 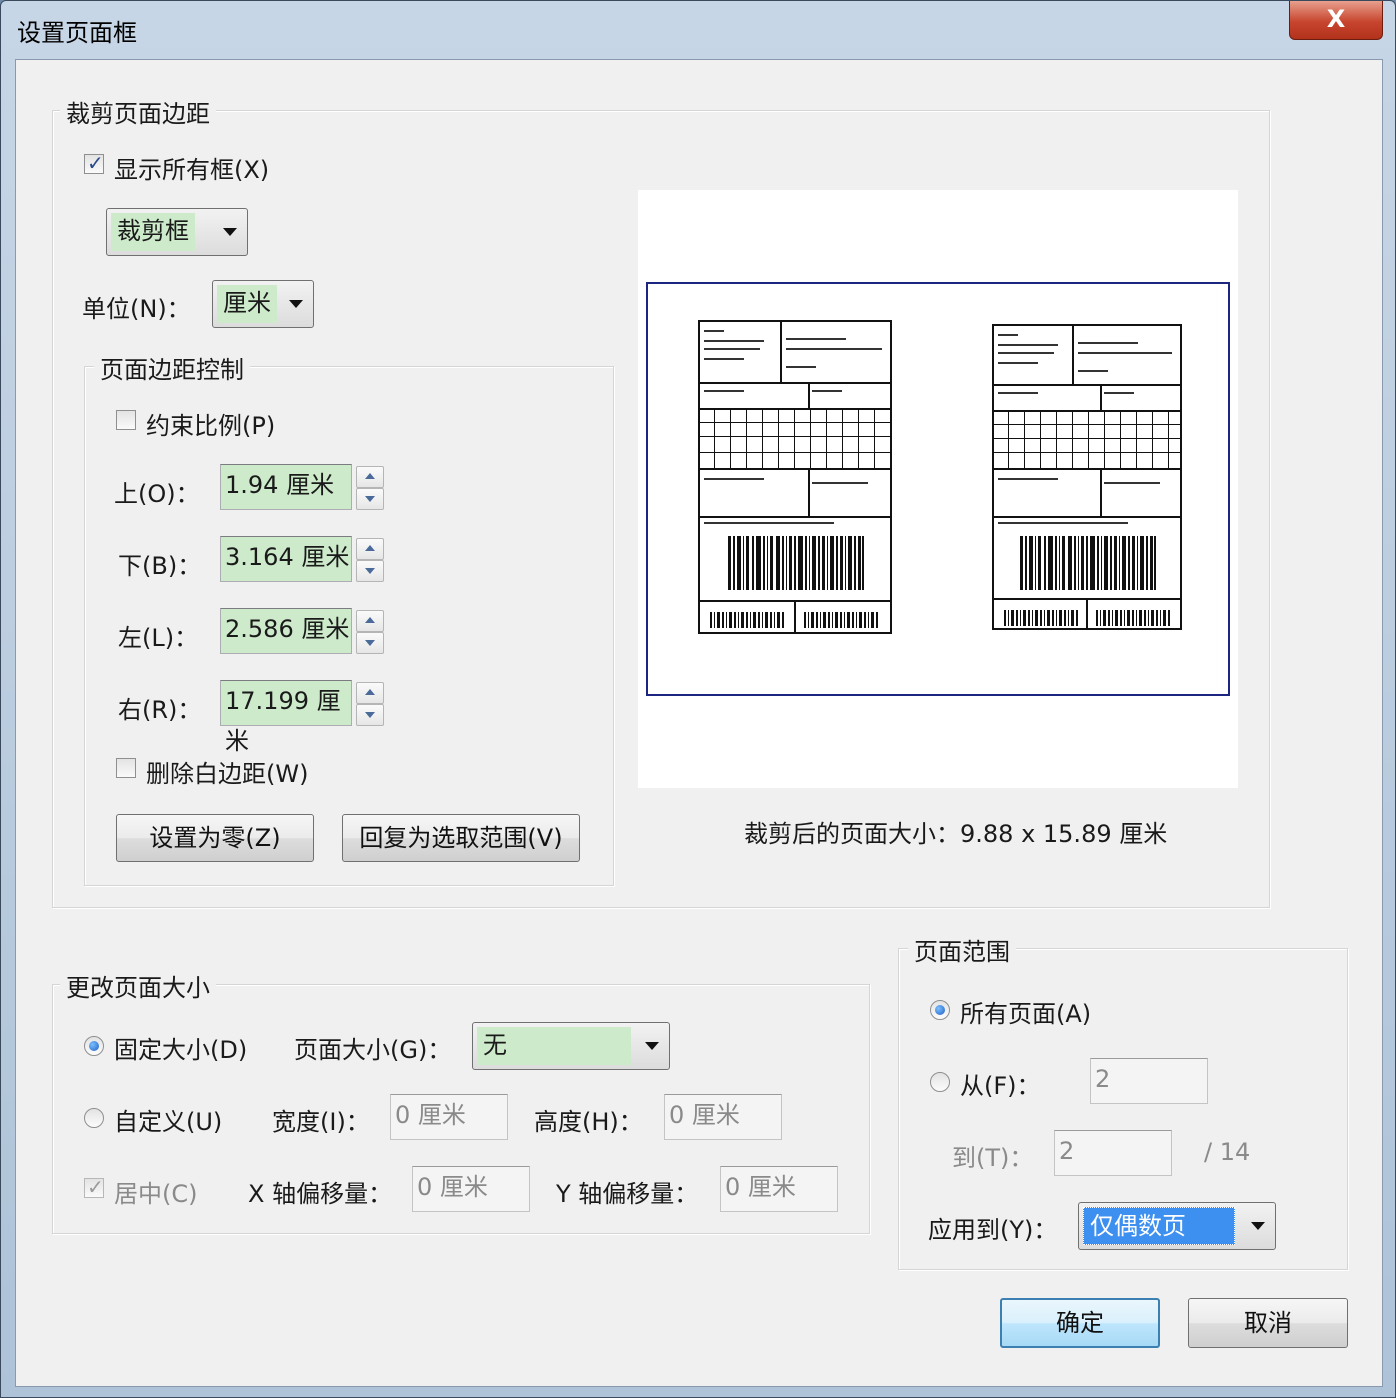 What do you see at coordinates (211, 426) in the screenshot?
I see `constrain-proportions-label: 约束比例(P)` at bounding box center [211, 426].